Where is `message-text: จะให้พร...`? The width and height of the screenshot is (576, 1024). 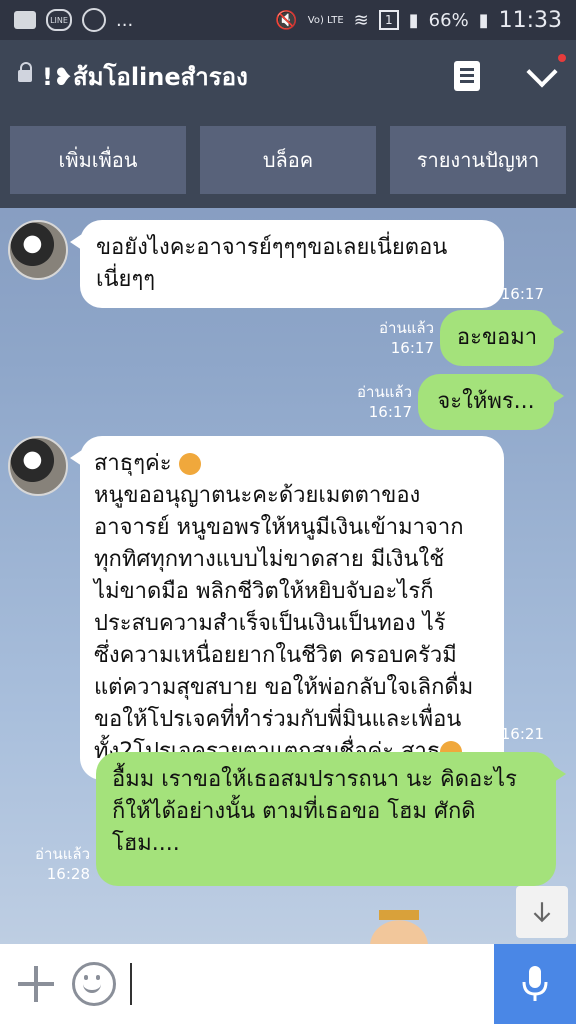 message-text: จะให้พร... is located at coordinates (486, 401).